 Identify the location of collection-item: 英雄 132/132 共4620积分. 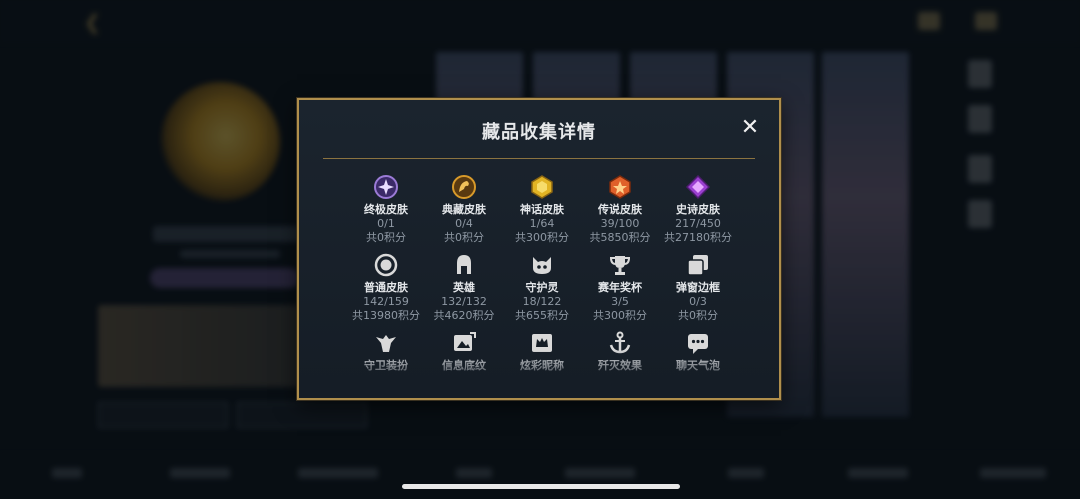
(464, 287).